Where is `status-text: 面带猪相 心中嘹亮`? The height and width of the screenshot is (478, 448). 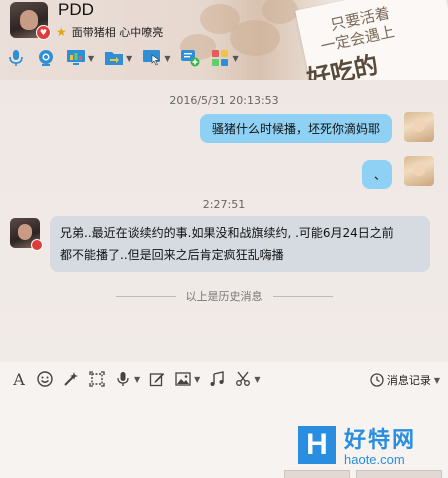
status-text: 面带猪相 心中嘹亮 is located at coordinates (117, 32).